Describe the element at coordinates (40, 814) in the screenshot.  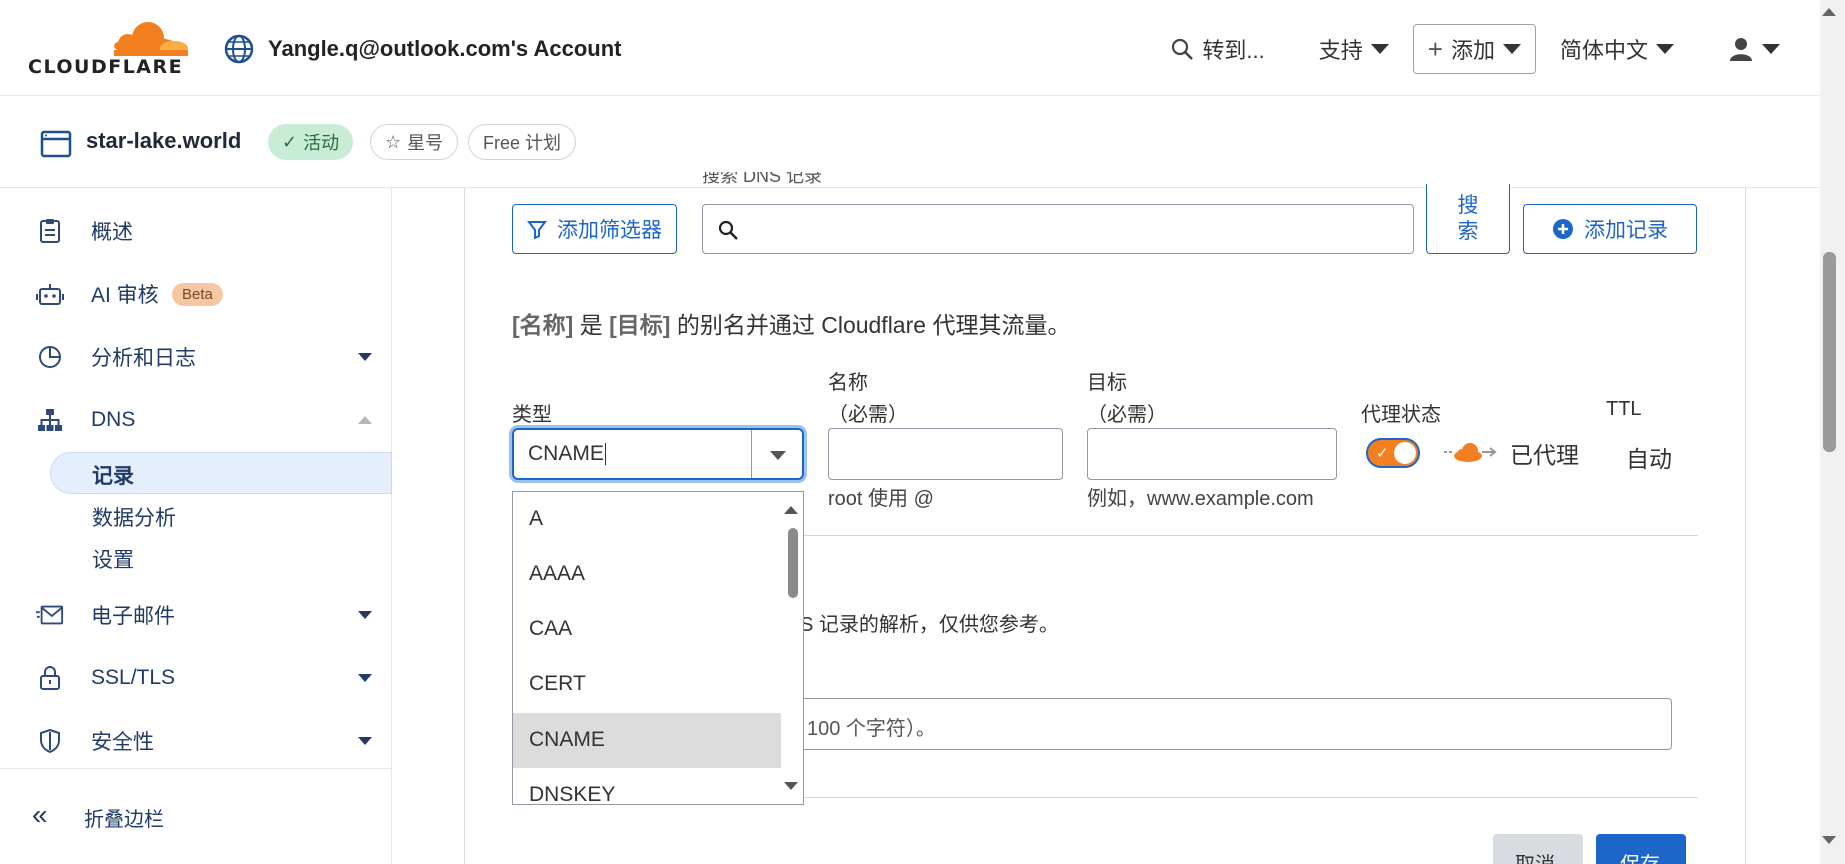
I see `double-chevron-left-icon: «` at that location.